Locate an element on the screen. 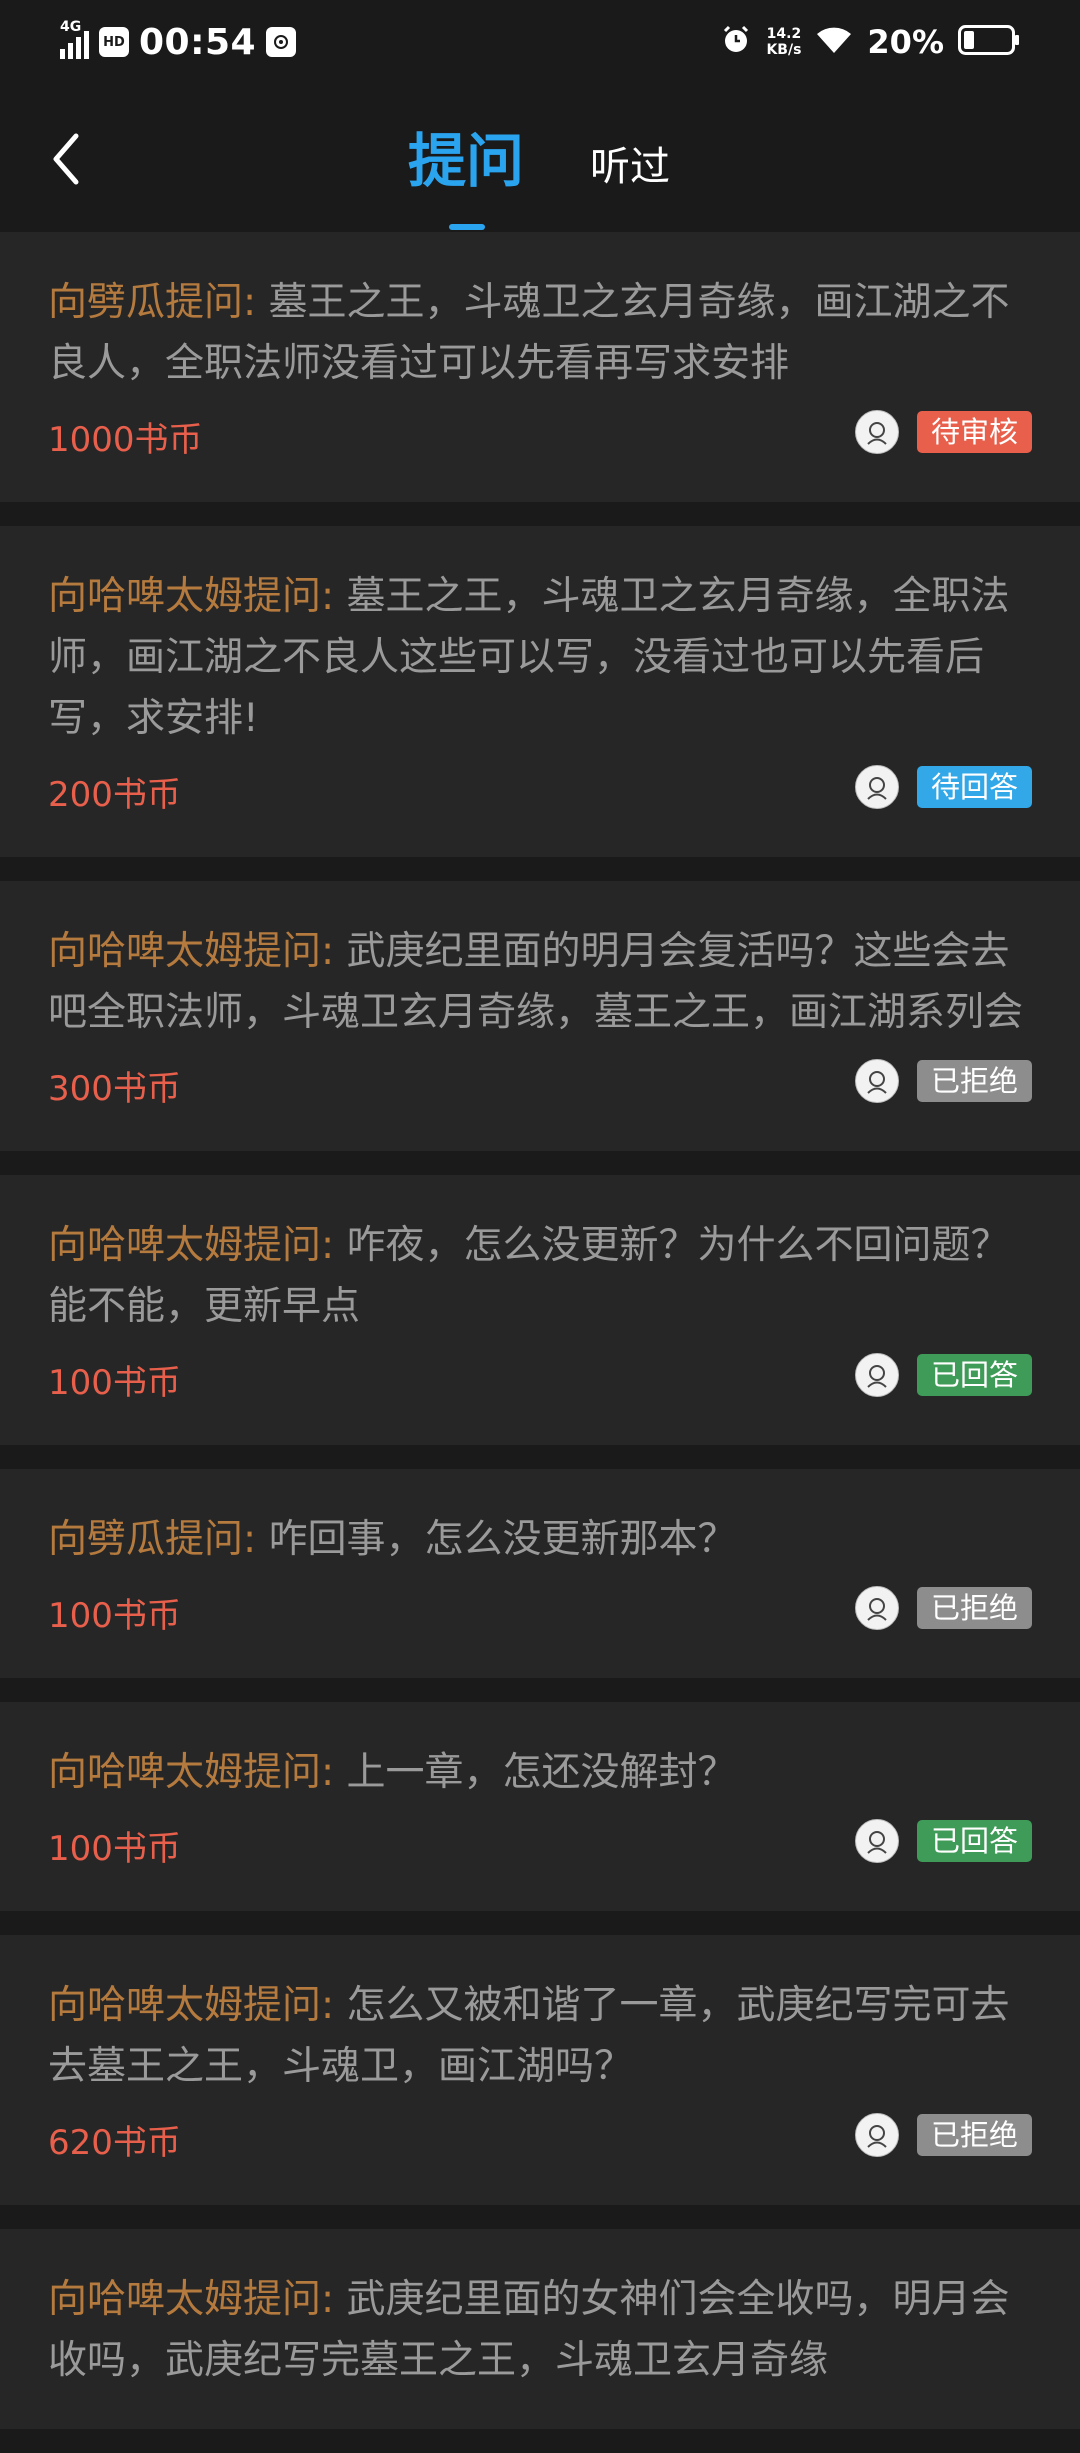 Image resolution: width=1080 pixels, height=2453 pixels. status-bar: 4G HD 00:54 14.2 KB/s 20% is located at coordinates (540, 42).